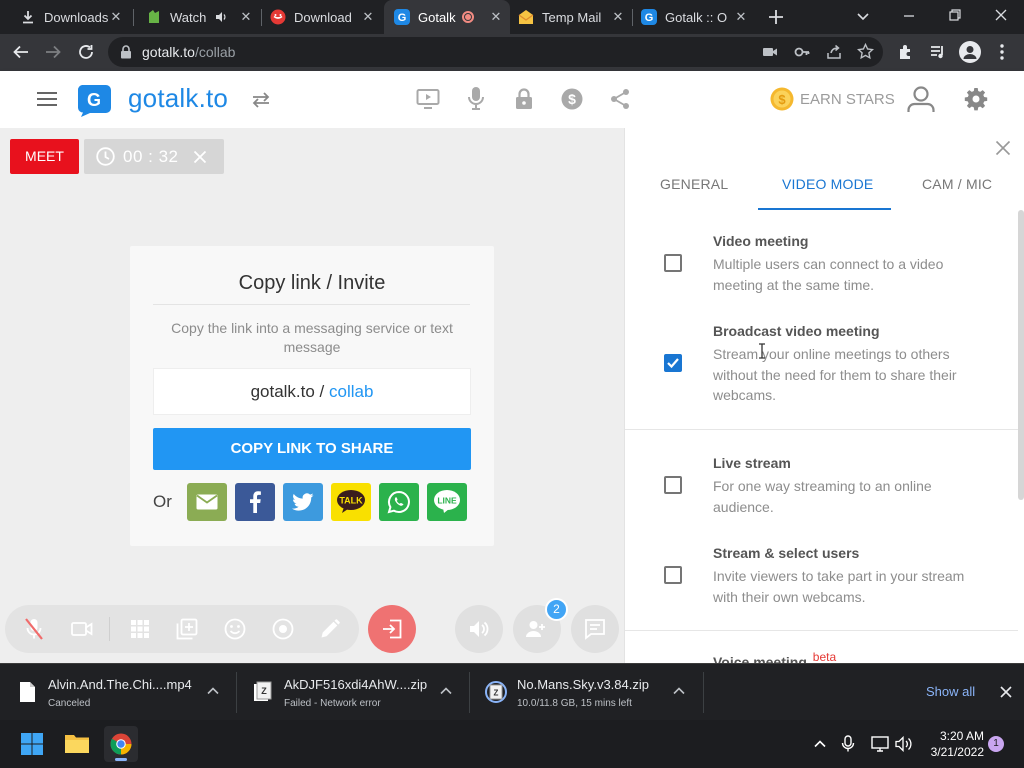 The height and width of the screenshot is (768, 1024). What do you see at coordinates (832, 99) in the screenshot?
I see `earn-stars-button: $ EARN STARS` at bounding box center [832, 99].